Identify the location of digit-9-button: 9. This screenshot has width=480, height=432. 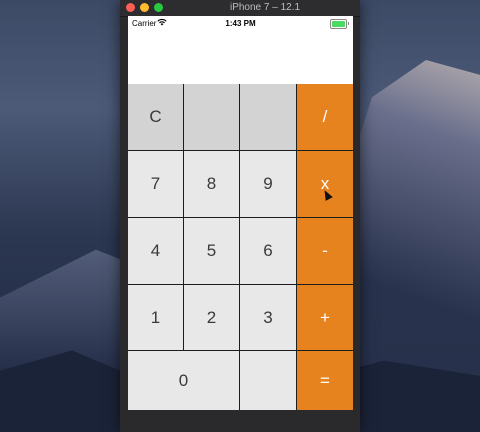
(268, 184).